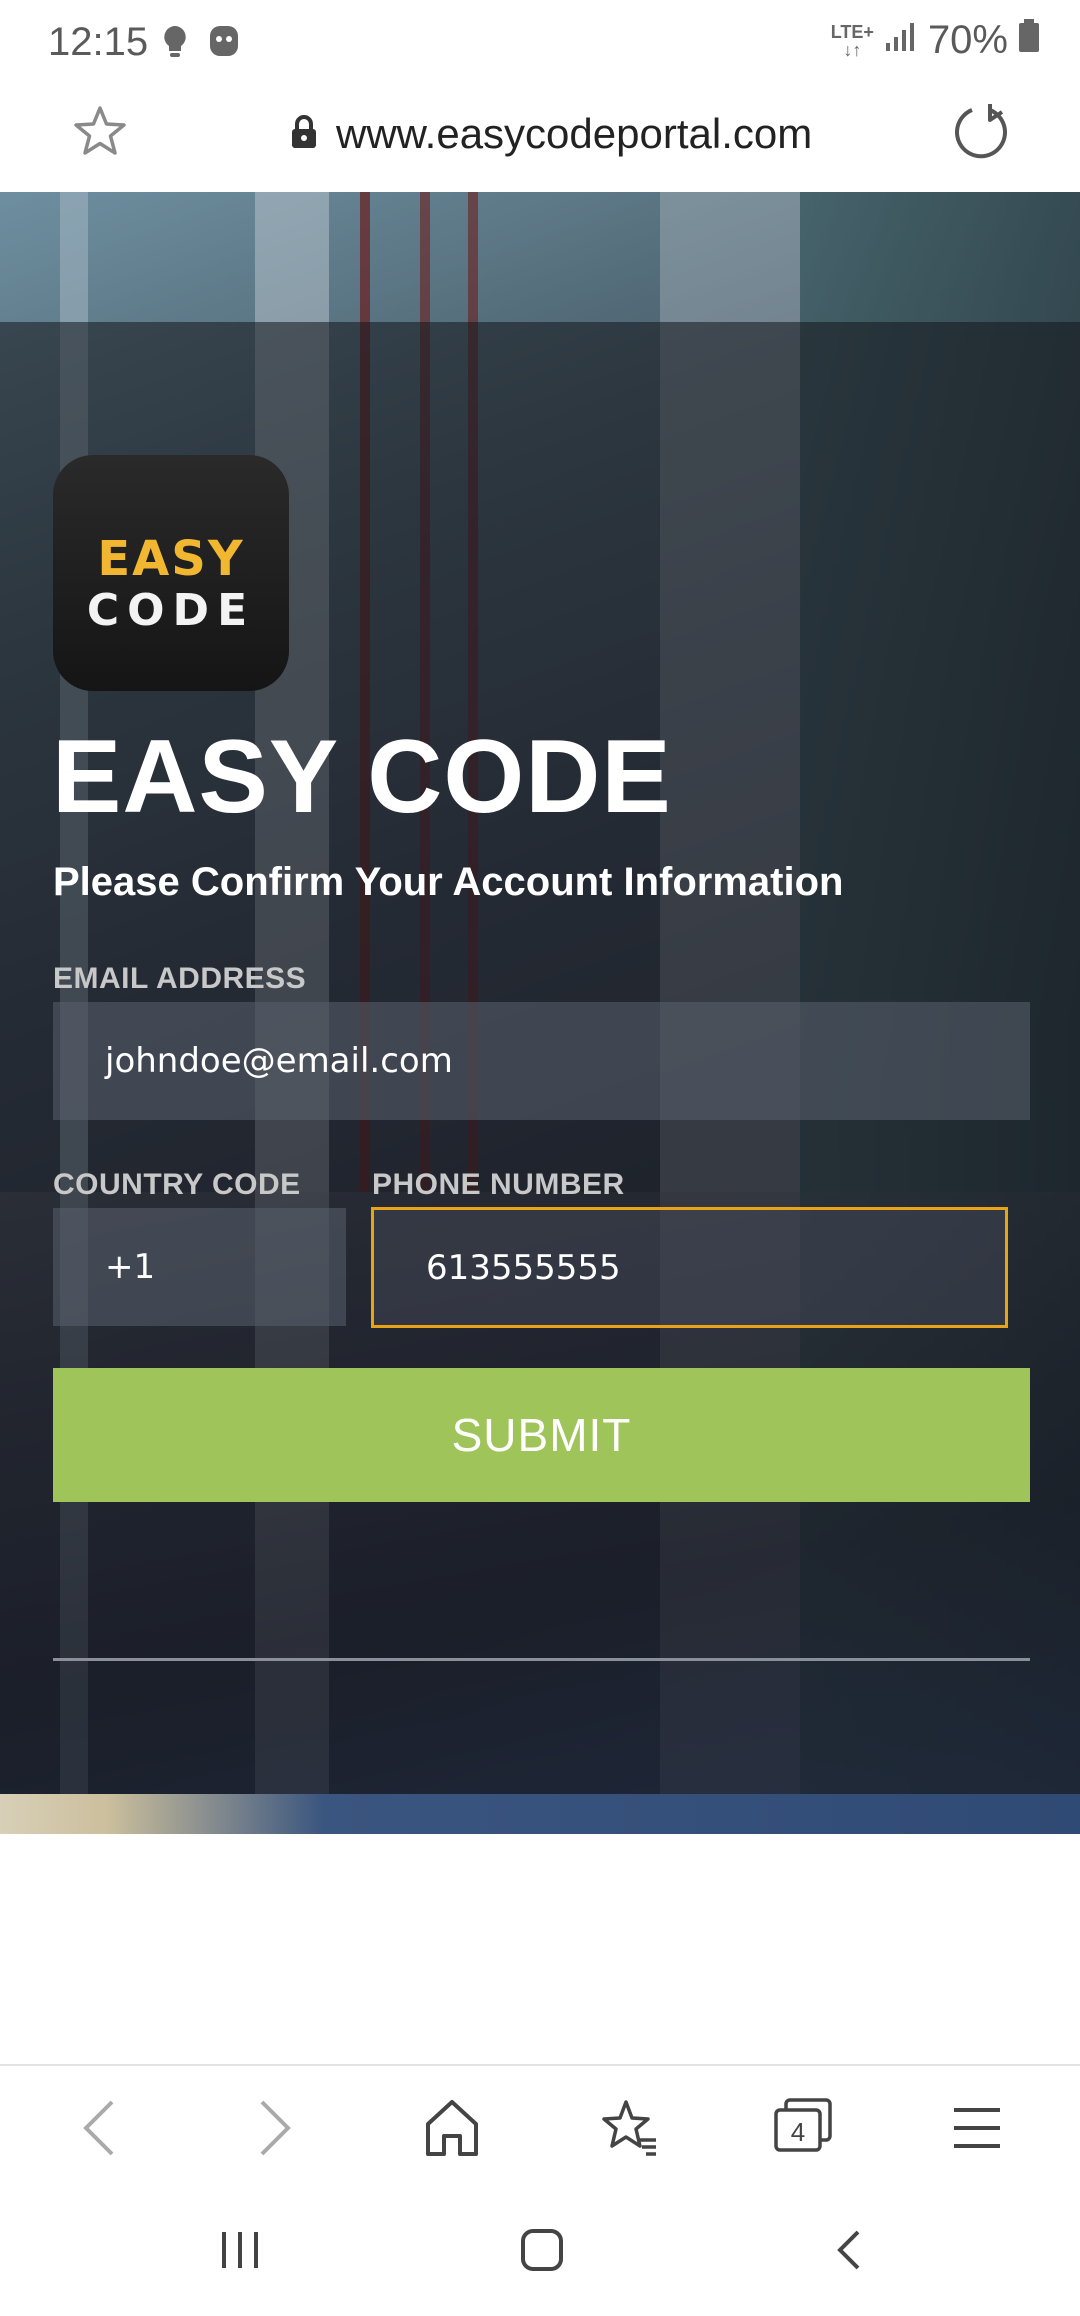 The height and width of the screenshot is (2316, 1080). What do you see at coordinates (362, 777) in the screenshot?
I see `page-title: EASY CODE` at bounding box center [362, 777].